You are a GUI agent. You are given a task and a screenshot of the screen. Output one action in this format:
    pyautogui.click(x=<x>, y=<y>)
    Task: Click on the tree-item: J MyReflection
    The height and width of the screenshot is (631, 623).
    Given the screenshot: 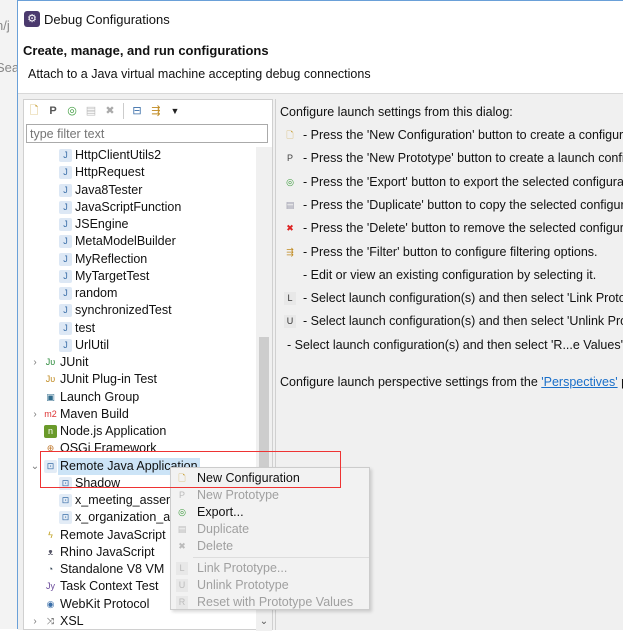 What is the action you would take?
    pyautogui.click(x=140, y=259)
    